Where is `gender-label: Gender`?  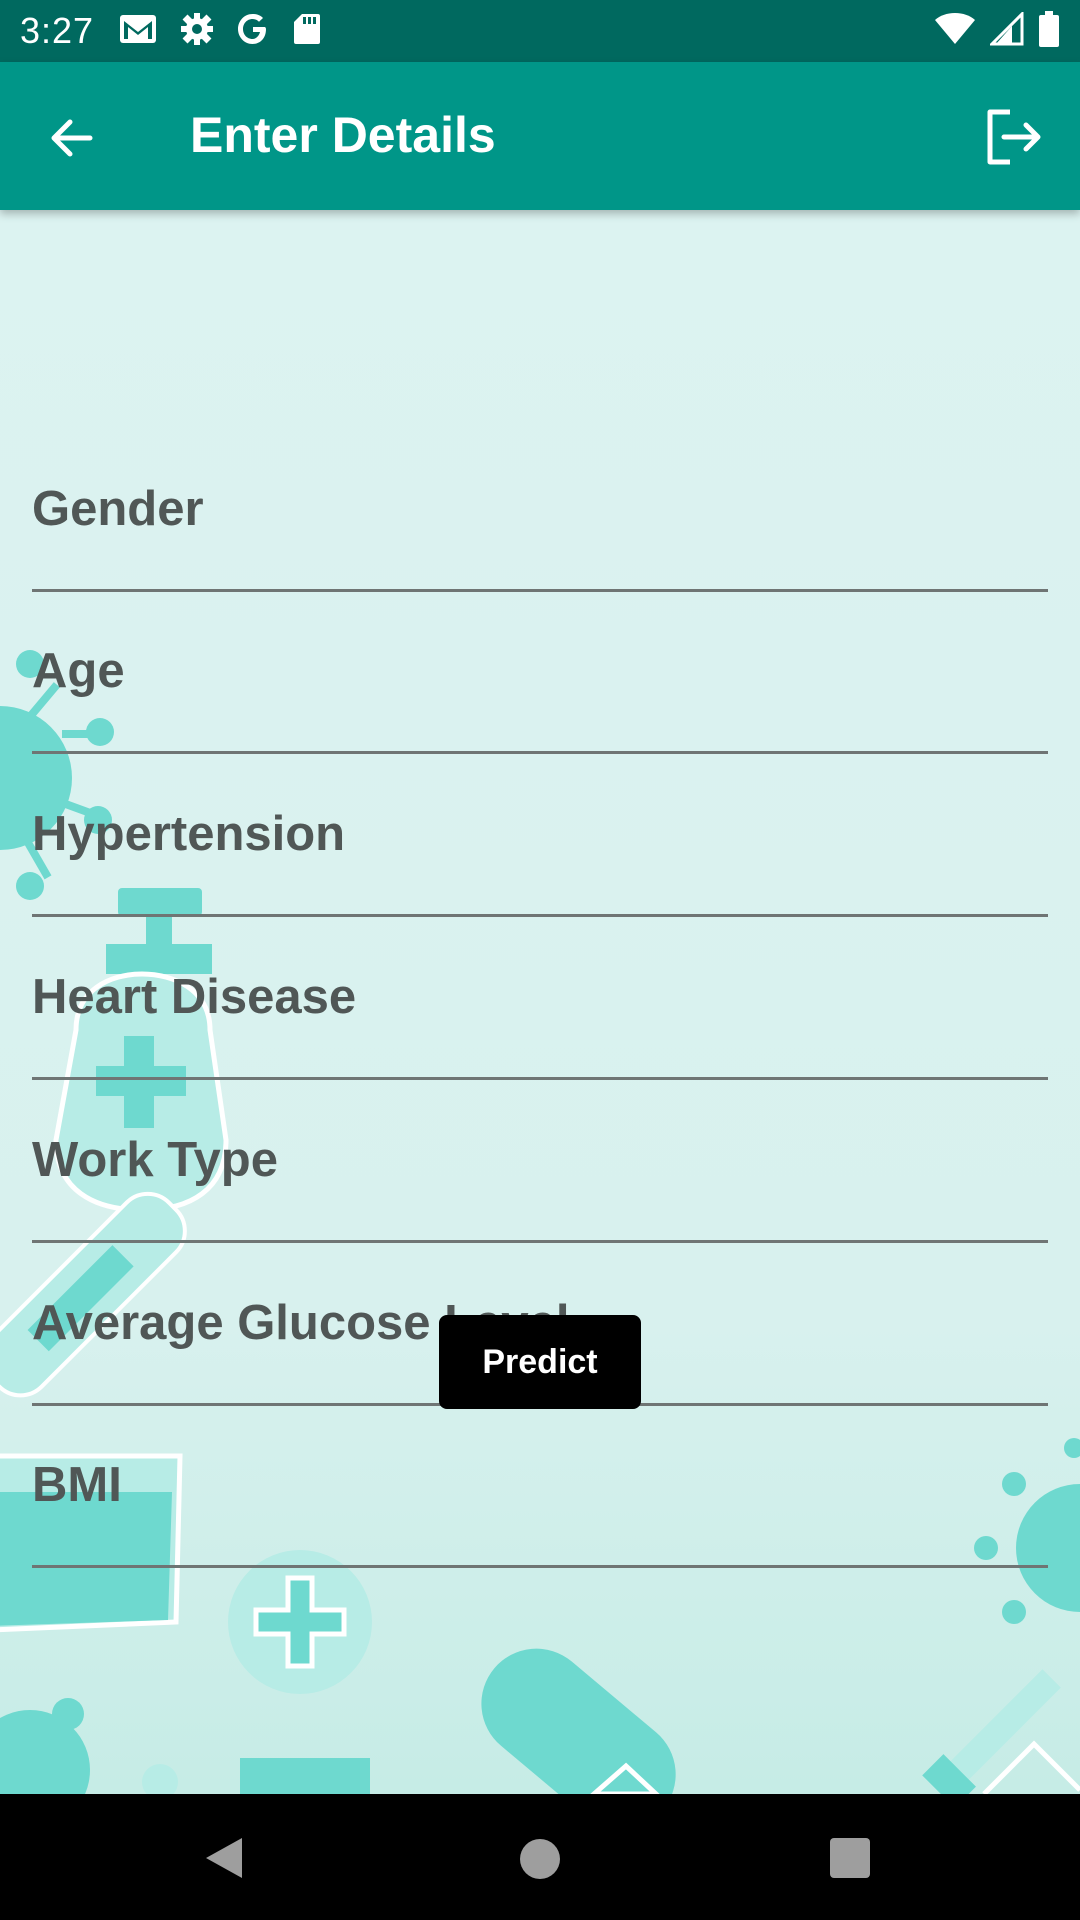
gender-label: Gender is located at coordinates (118, 509).